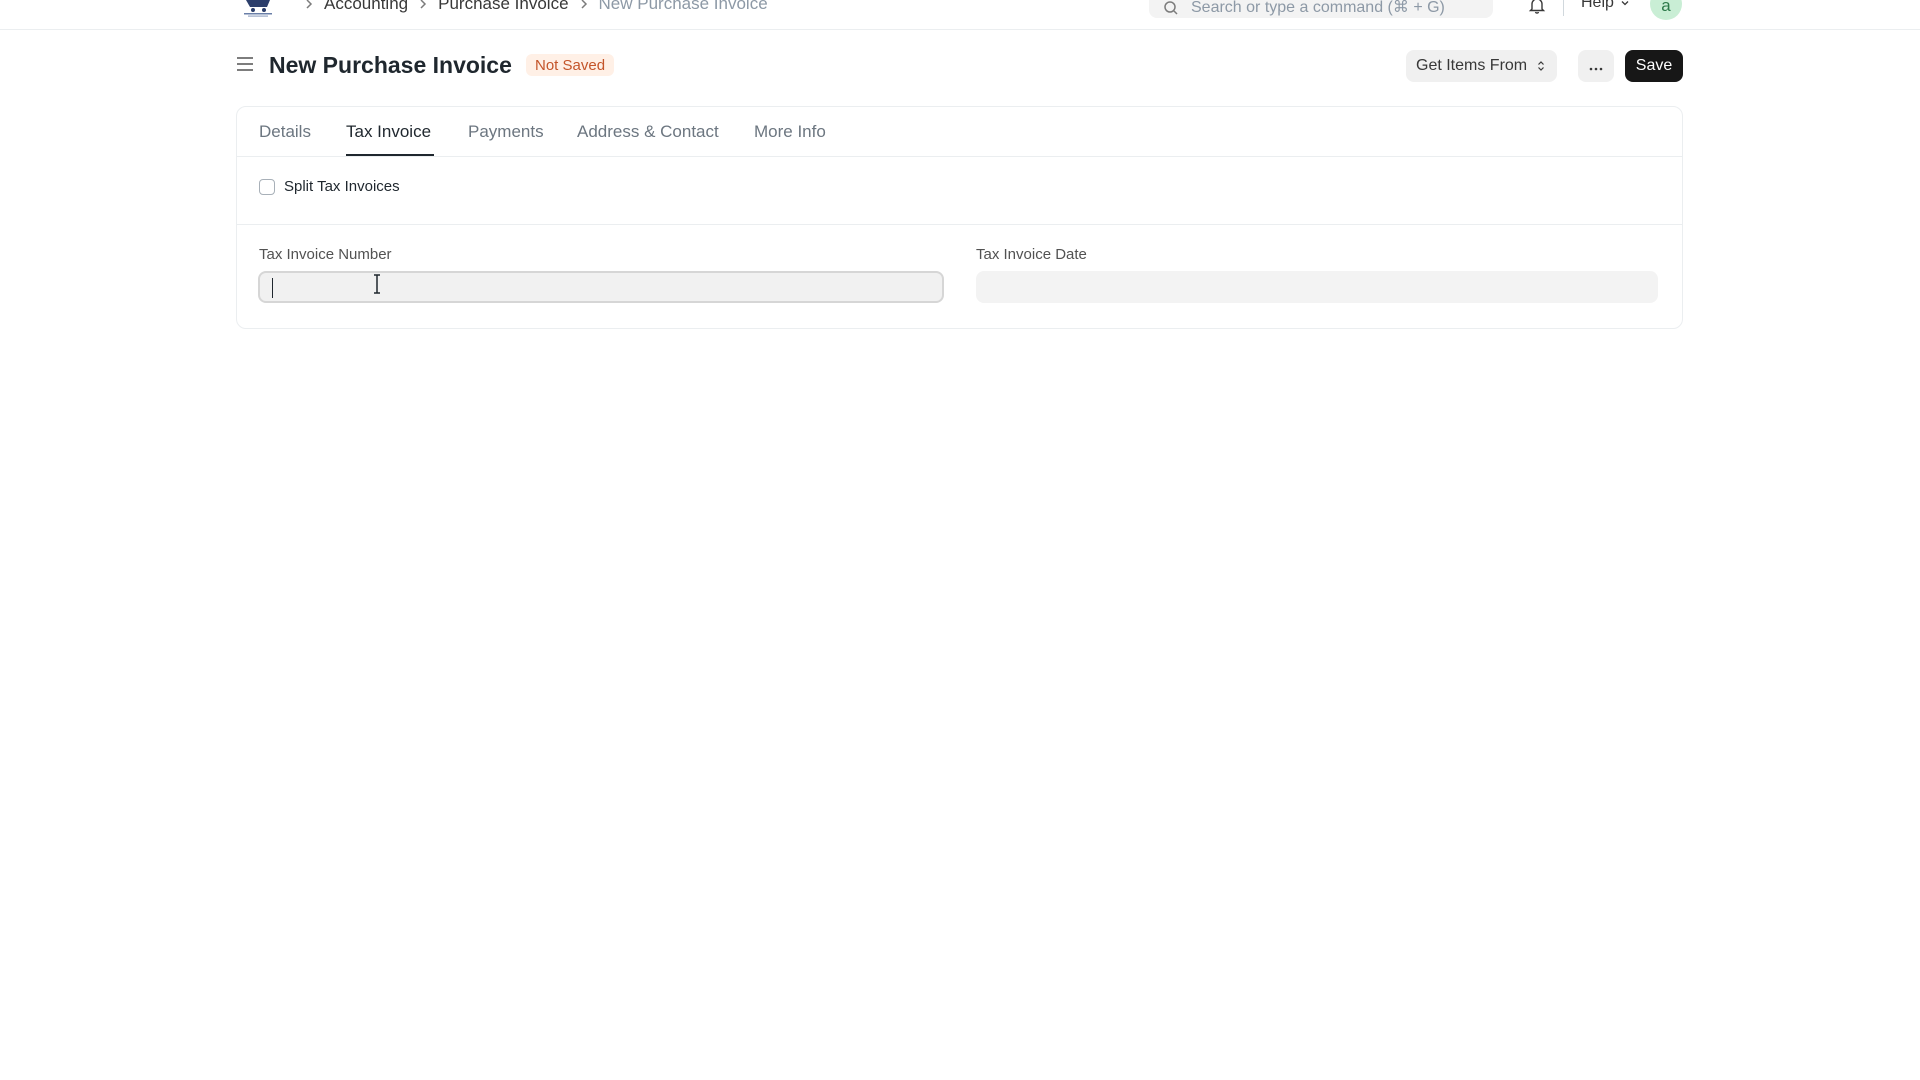  What do you see at coordinates (1563, 8) in the screenshot?
I see `navbar-divider` at bounding box center [1563, 8].